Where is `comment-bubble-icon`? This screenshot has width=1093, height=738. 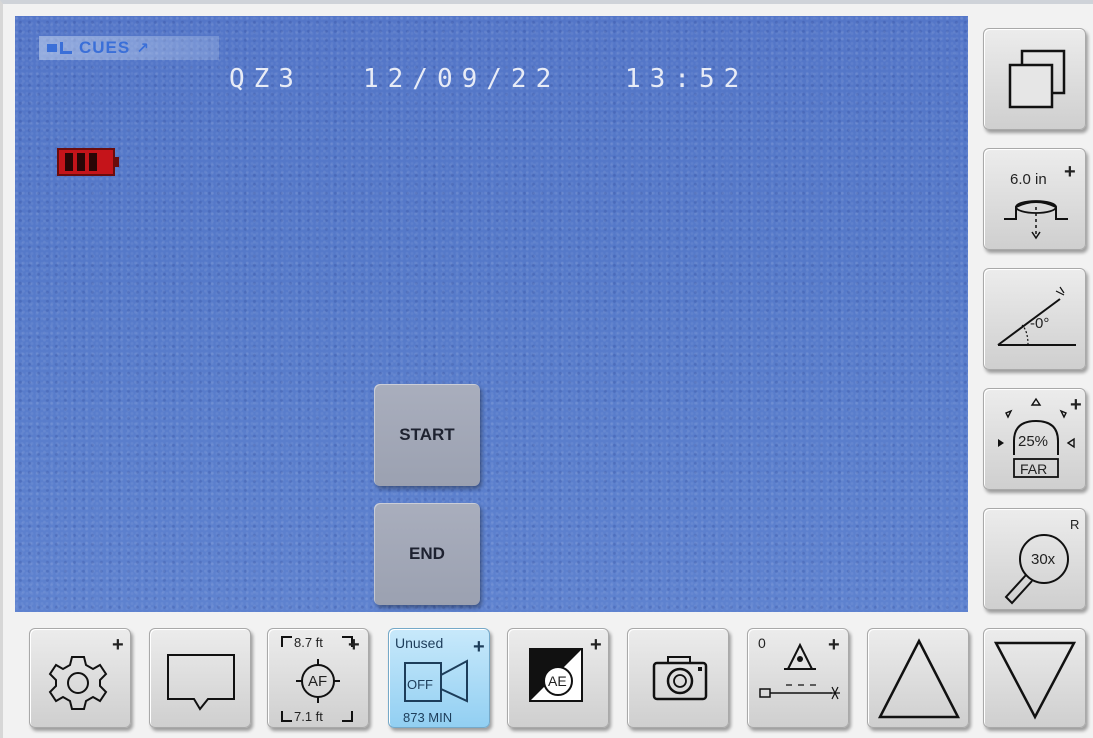
comment-bubble-icon is located at coordinates (201, 682).